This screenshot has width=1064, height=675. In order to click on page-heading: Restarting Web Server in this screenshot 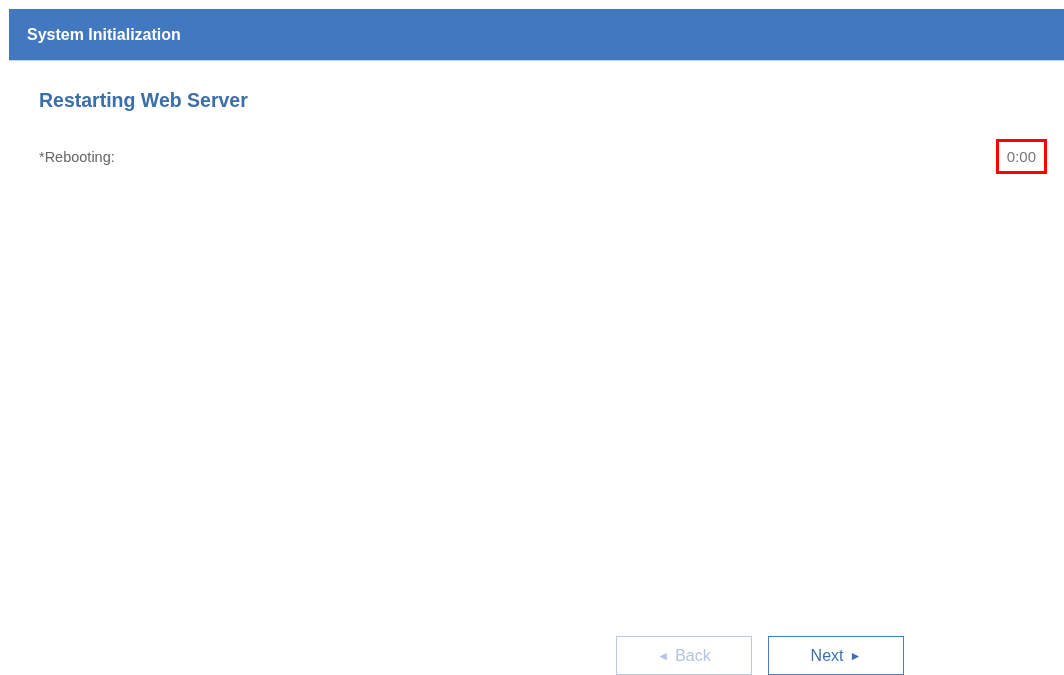, I will do `click(144, 100)`.